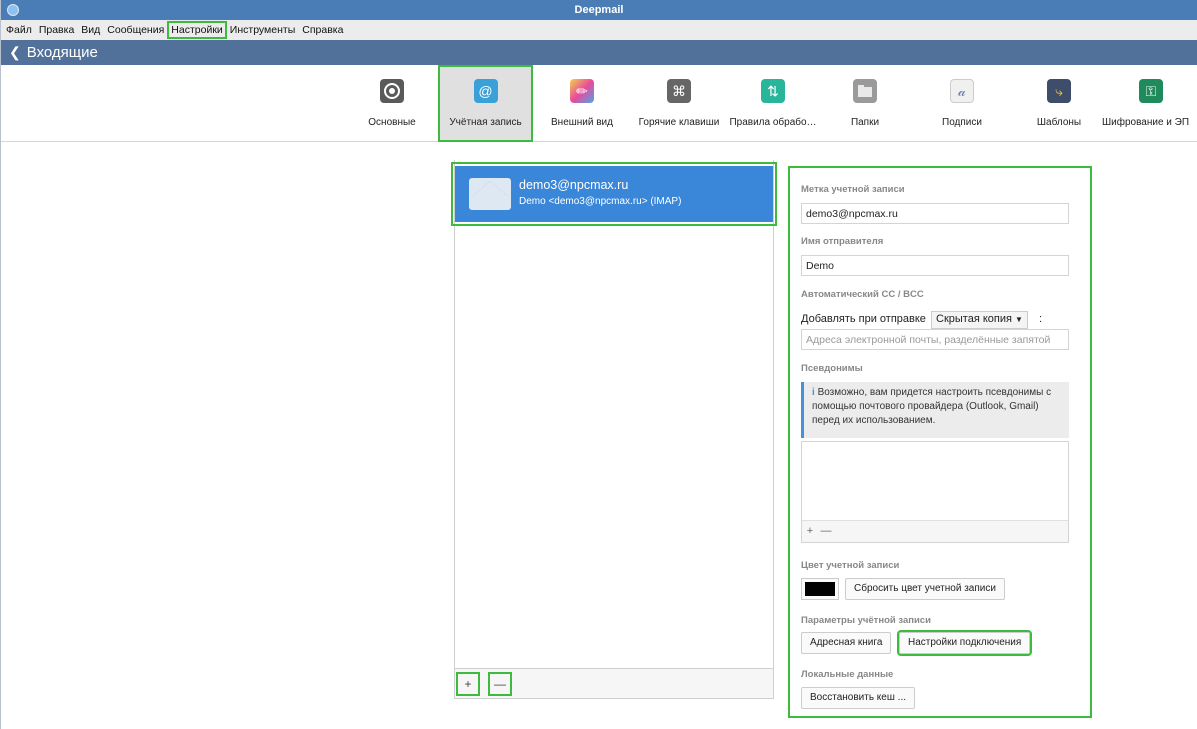 The image size is (1197, 729). What do you see at coordinates (485, 91) in the screenshot?
I see `at-sign-icon: @` at bounding box center [485, 91].